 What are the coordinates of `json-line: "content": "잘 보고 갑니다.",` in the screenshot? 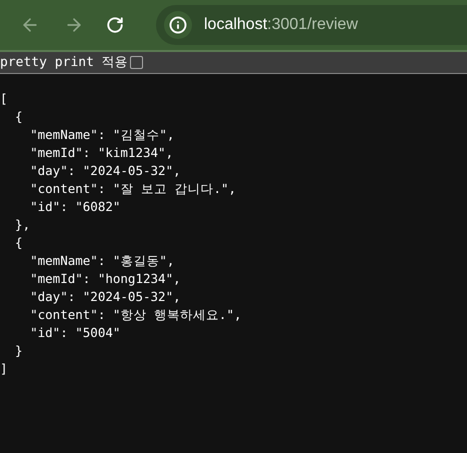 It's located at (132, 189).